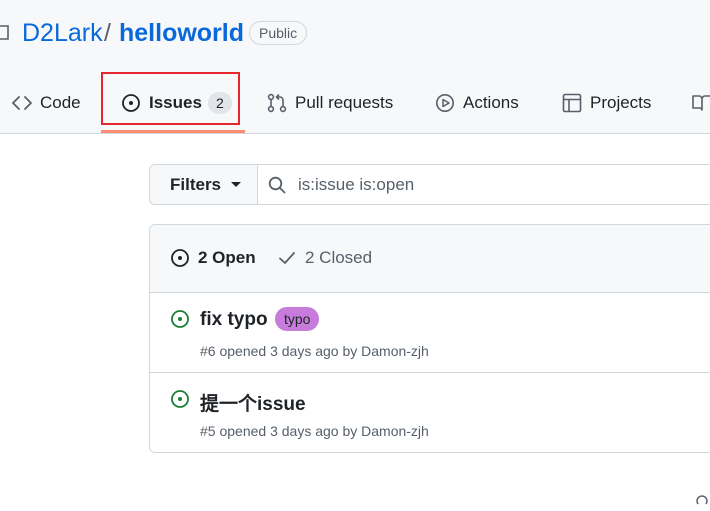 The height and width of the screenshot is (511, 710). I want to click on light-bulb-icon, so click(702, 500).